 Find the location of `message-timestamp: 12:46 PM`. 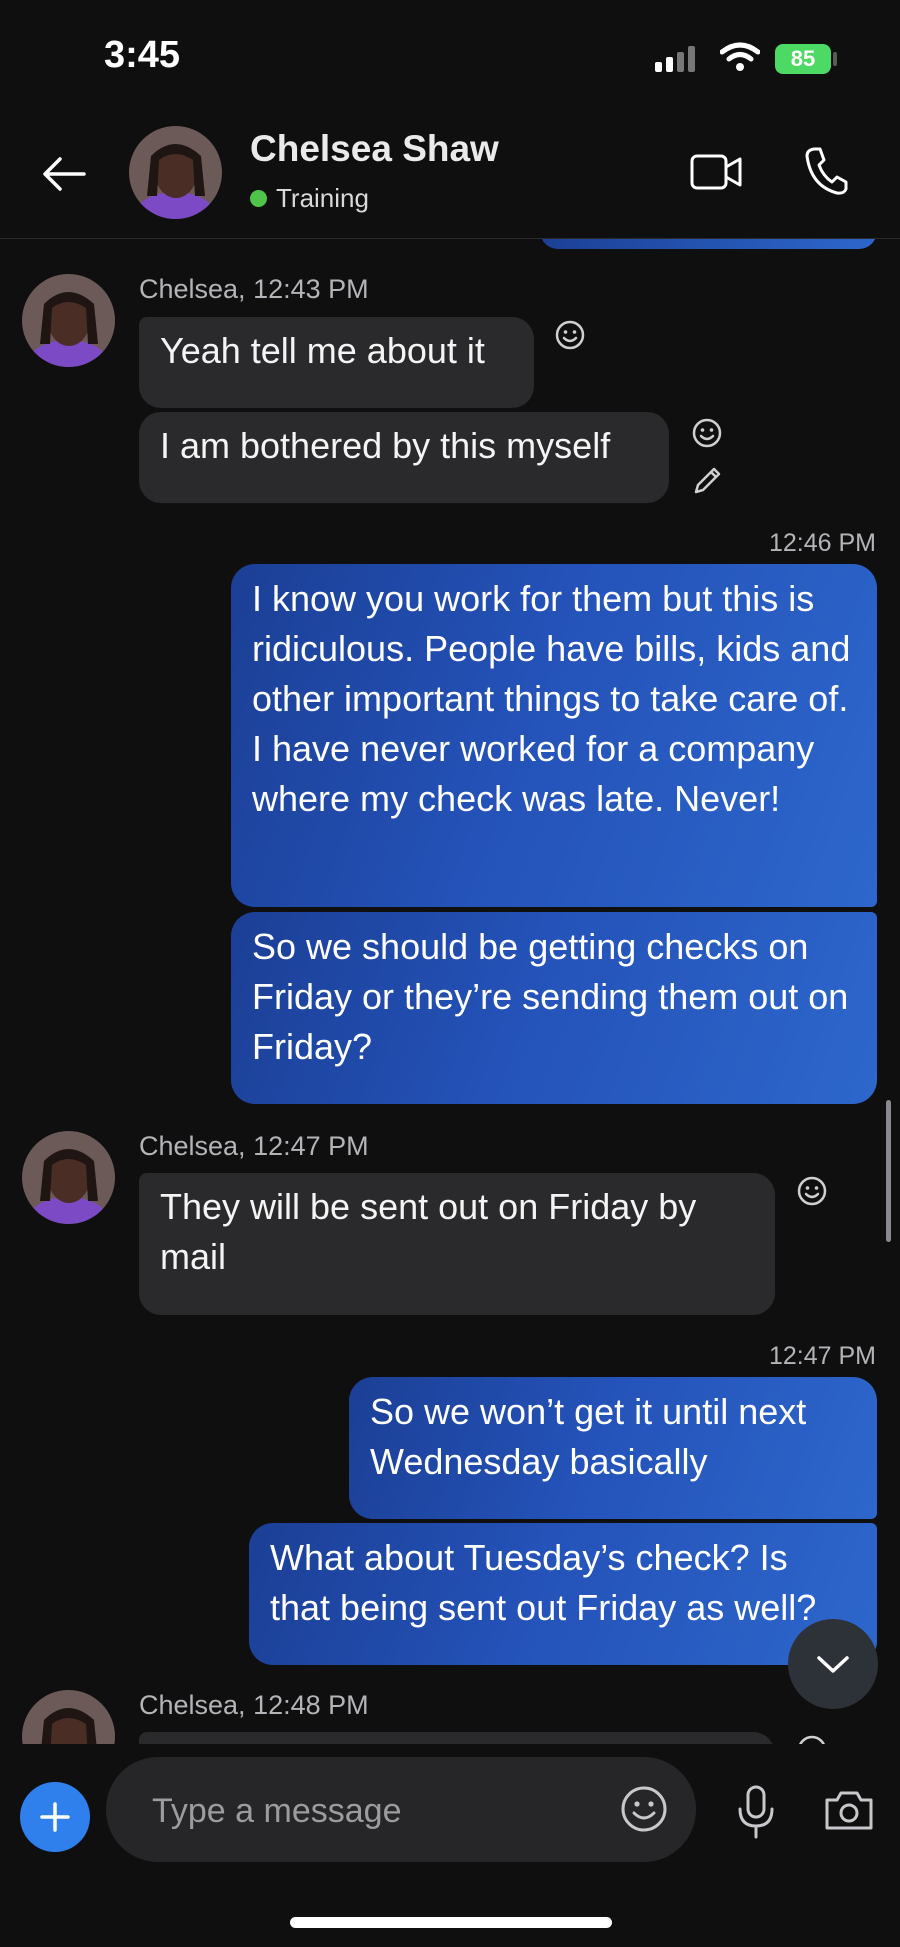

message-timestamp: 12:46 PM is located at coordinates (822, 543).